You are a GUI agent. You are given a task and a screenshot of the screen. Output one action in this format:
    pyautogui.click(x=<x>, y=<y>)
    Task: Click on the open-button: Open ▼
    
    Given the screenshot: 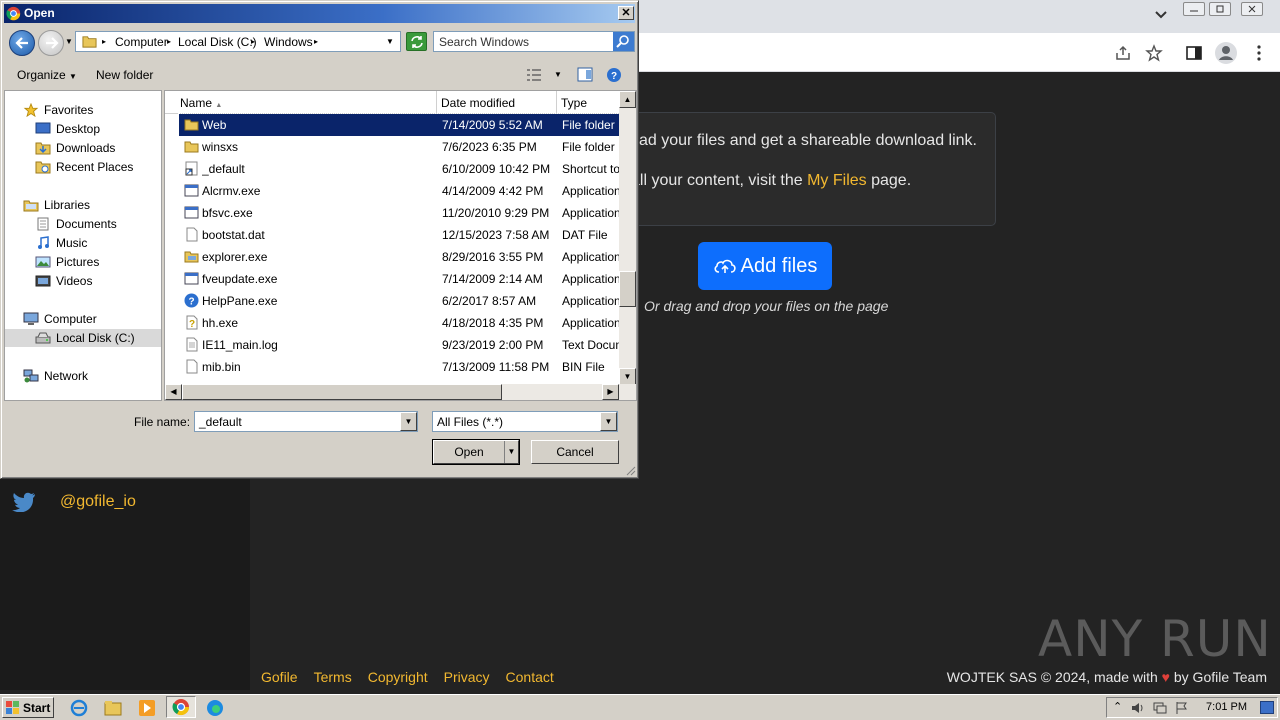 What is the action you would take?
    pyautogui.click(x=476, y=452)
    